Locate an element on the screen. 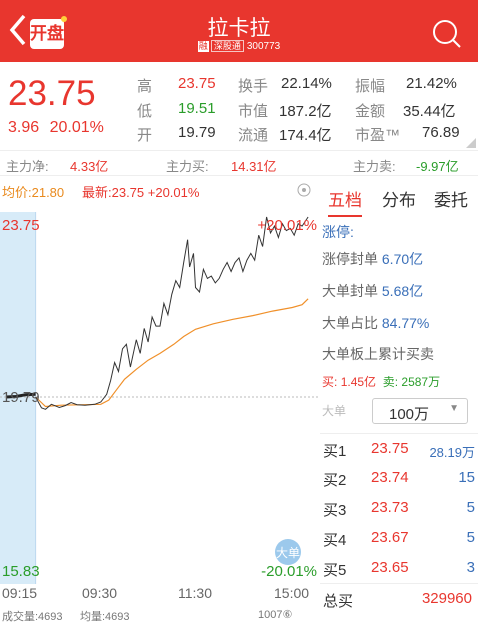 Image resolution: width=478 pixels, height=624 pixels. latest-price-label: 最新:23.75 +20.01% is located at coordinates (141, 192).